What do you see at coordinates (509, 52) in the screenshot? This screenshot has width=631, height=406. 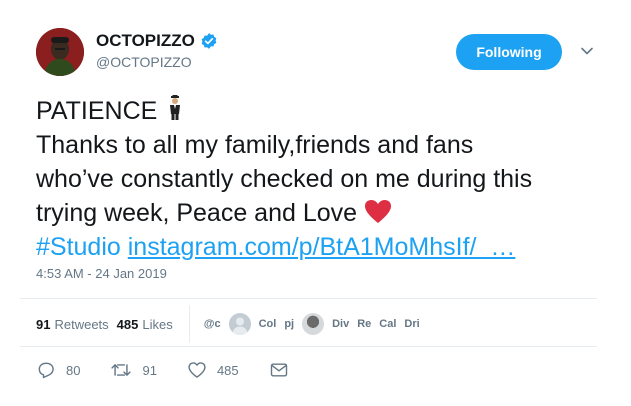 I see `following-button: Following` at bounding box center [509, 52].